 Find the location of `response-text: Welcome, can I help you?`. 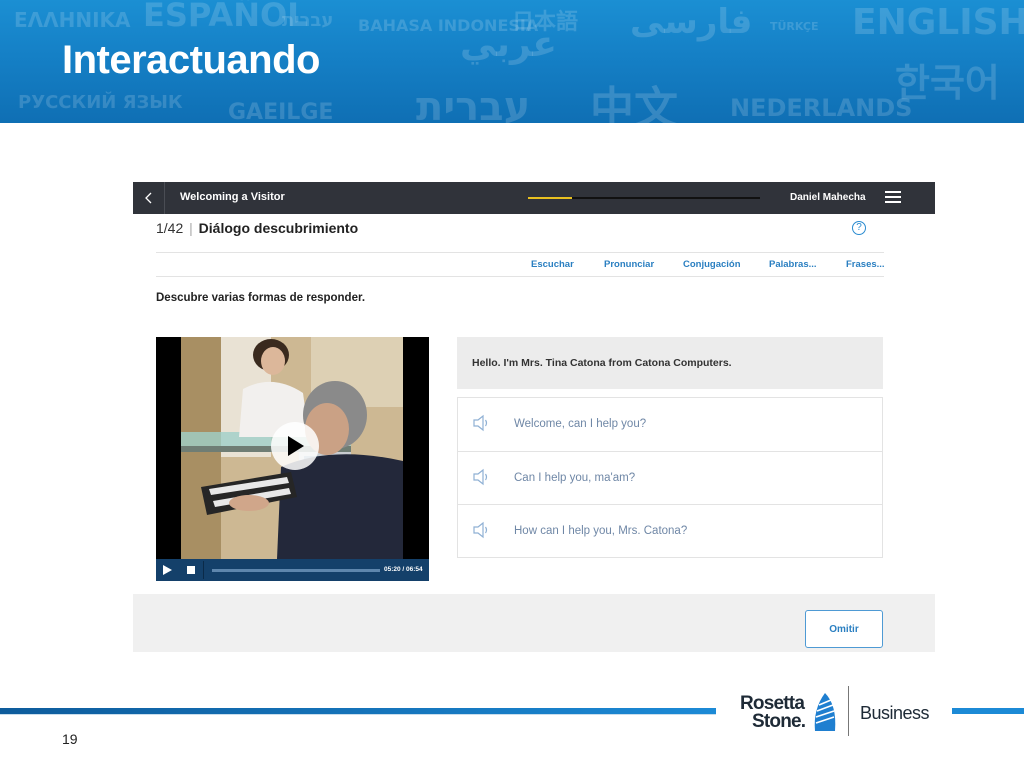

response-text: Welcome, can I help you? is located at coordinates (580, 424).